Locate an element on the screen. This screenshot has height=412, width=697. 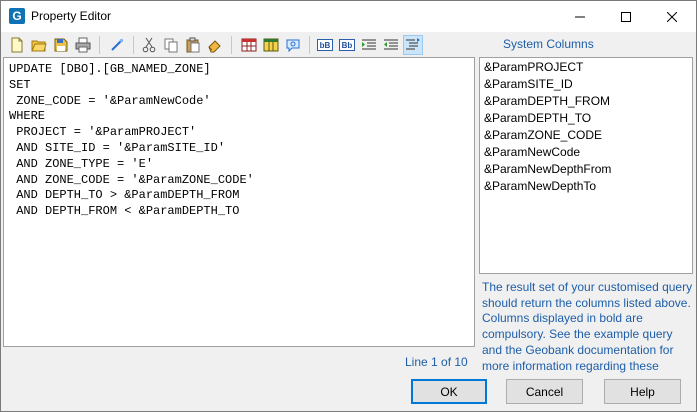
code-line: ZONE_CODE = '&ParamNewCode' is located at coordinates (110, 100).